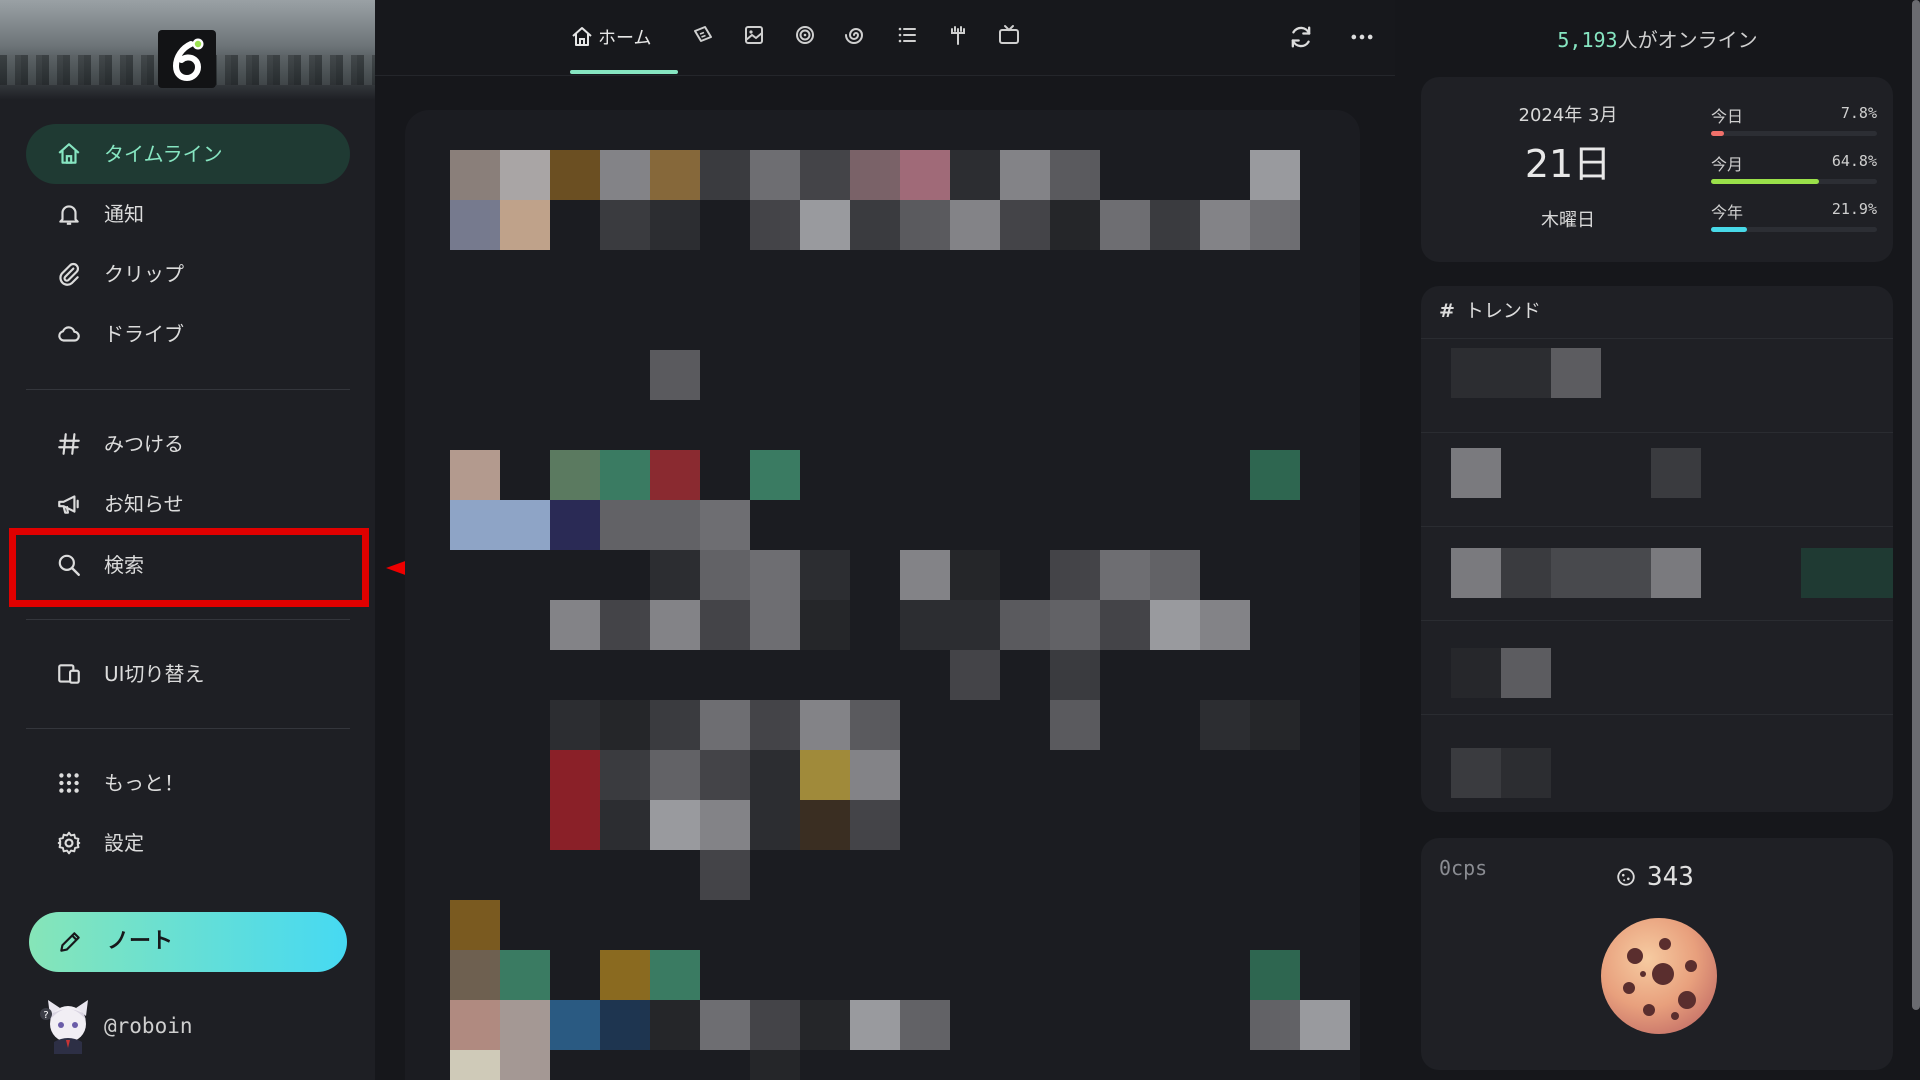  I want to click on sidebar-item-label: タイムライン, so click(163, 154).